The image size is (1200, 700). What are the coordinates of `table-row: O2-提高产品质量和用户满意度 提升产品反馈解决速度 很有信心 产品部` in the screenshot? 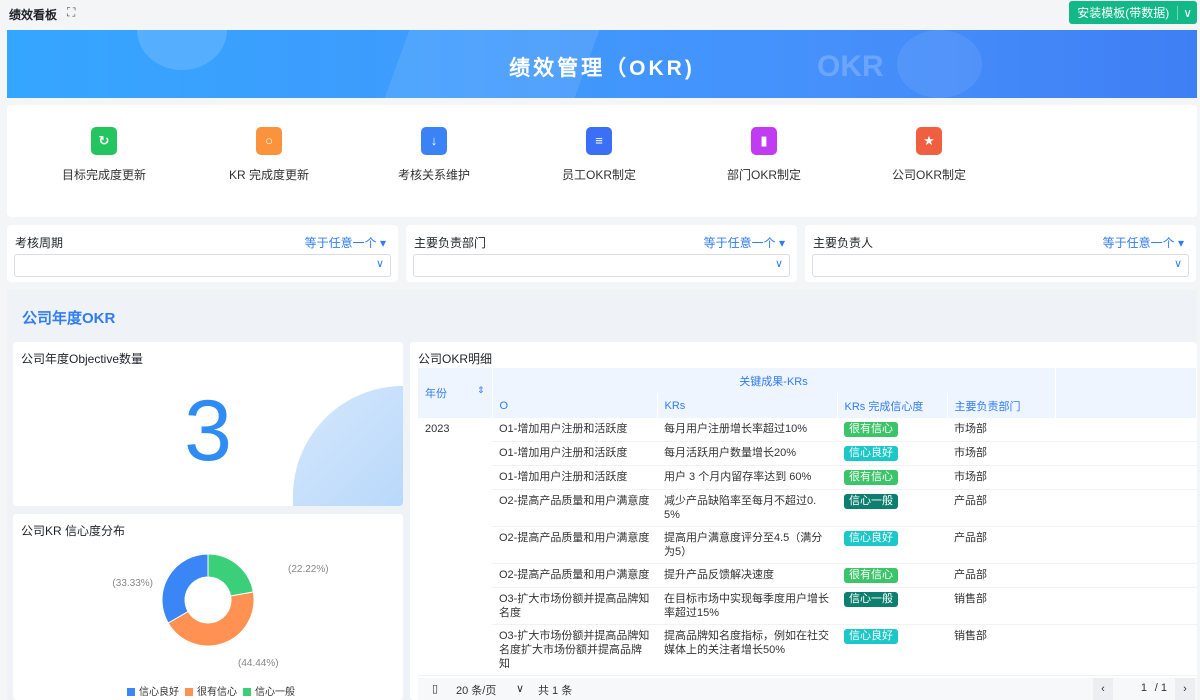 It's located at (807, 575).